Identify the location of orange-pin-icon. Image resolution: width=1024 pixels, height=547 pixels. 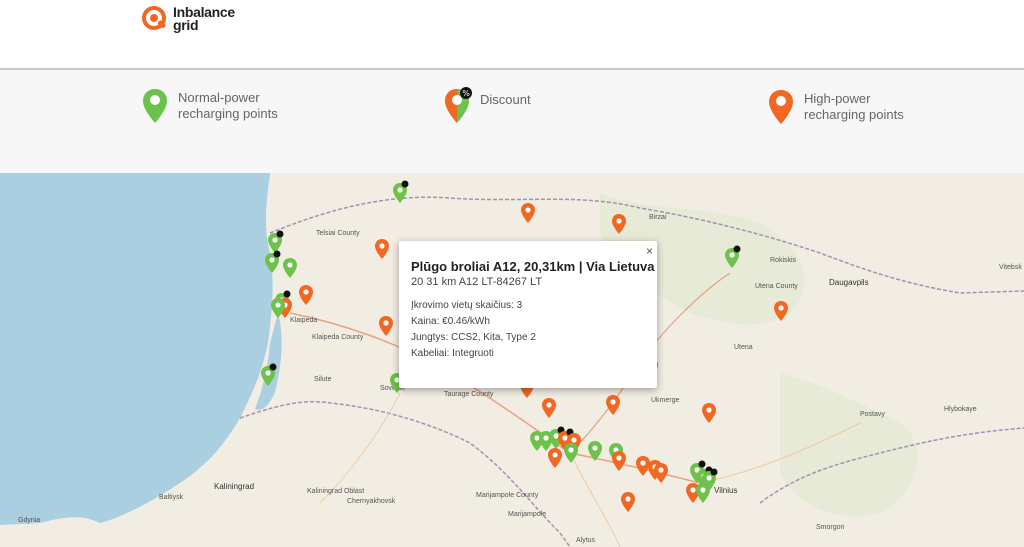
(781, 107).